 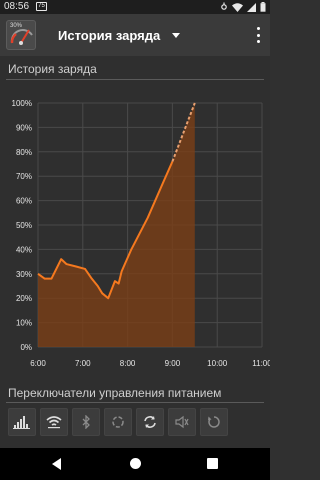 What do you see at coordinates (21, 35) in the screenshot?
I see `app-logo: 30%` at bounding box center [21, 35].